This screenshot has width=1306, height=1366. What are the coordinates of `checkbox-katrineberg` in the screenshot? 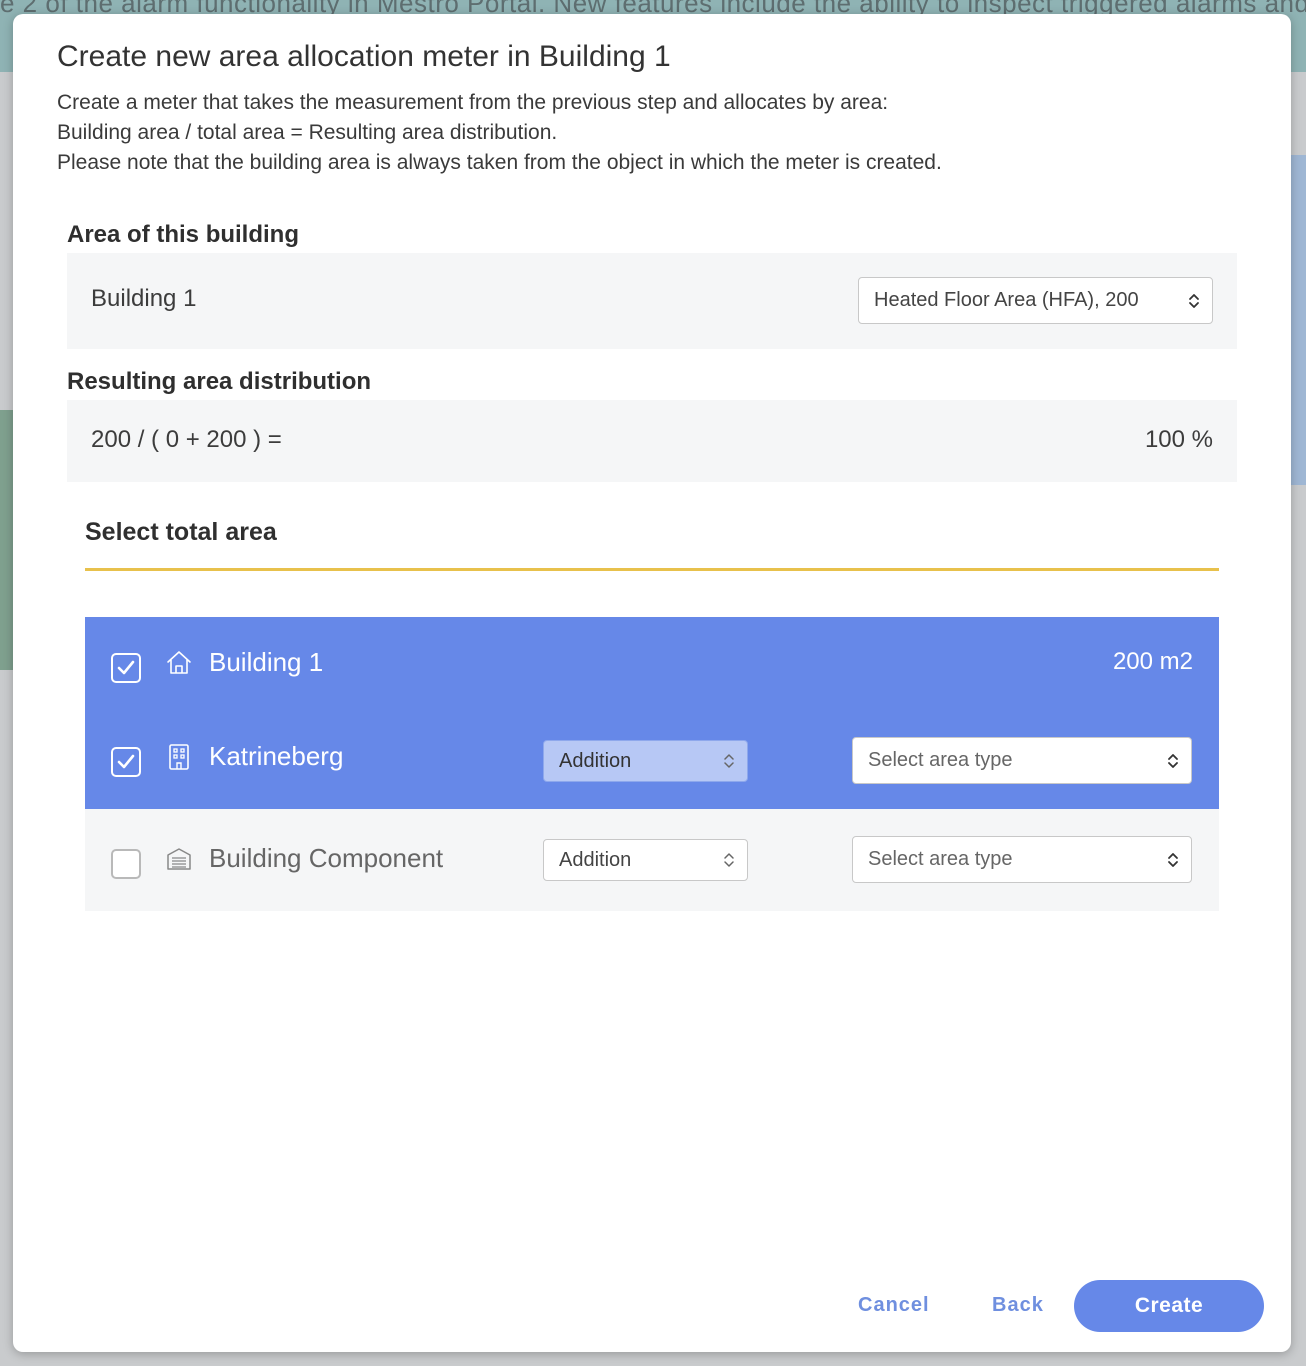 It's located at (126, 762).